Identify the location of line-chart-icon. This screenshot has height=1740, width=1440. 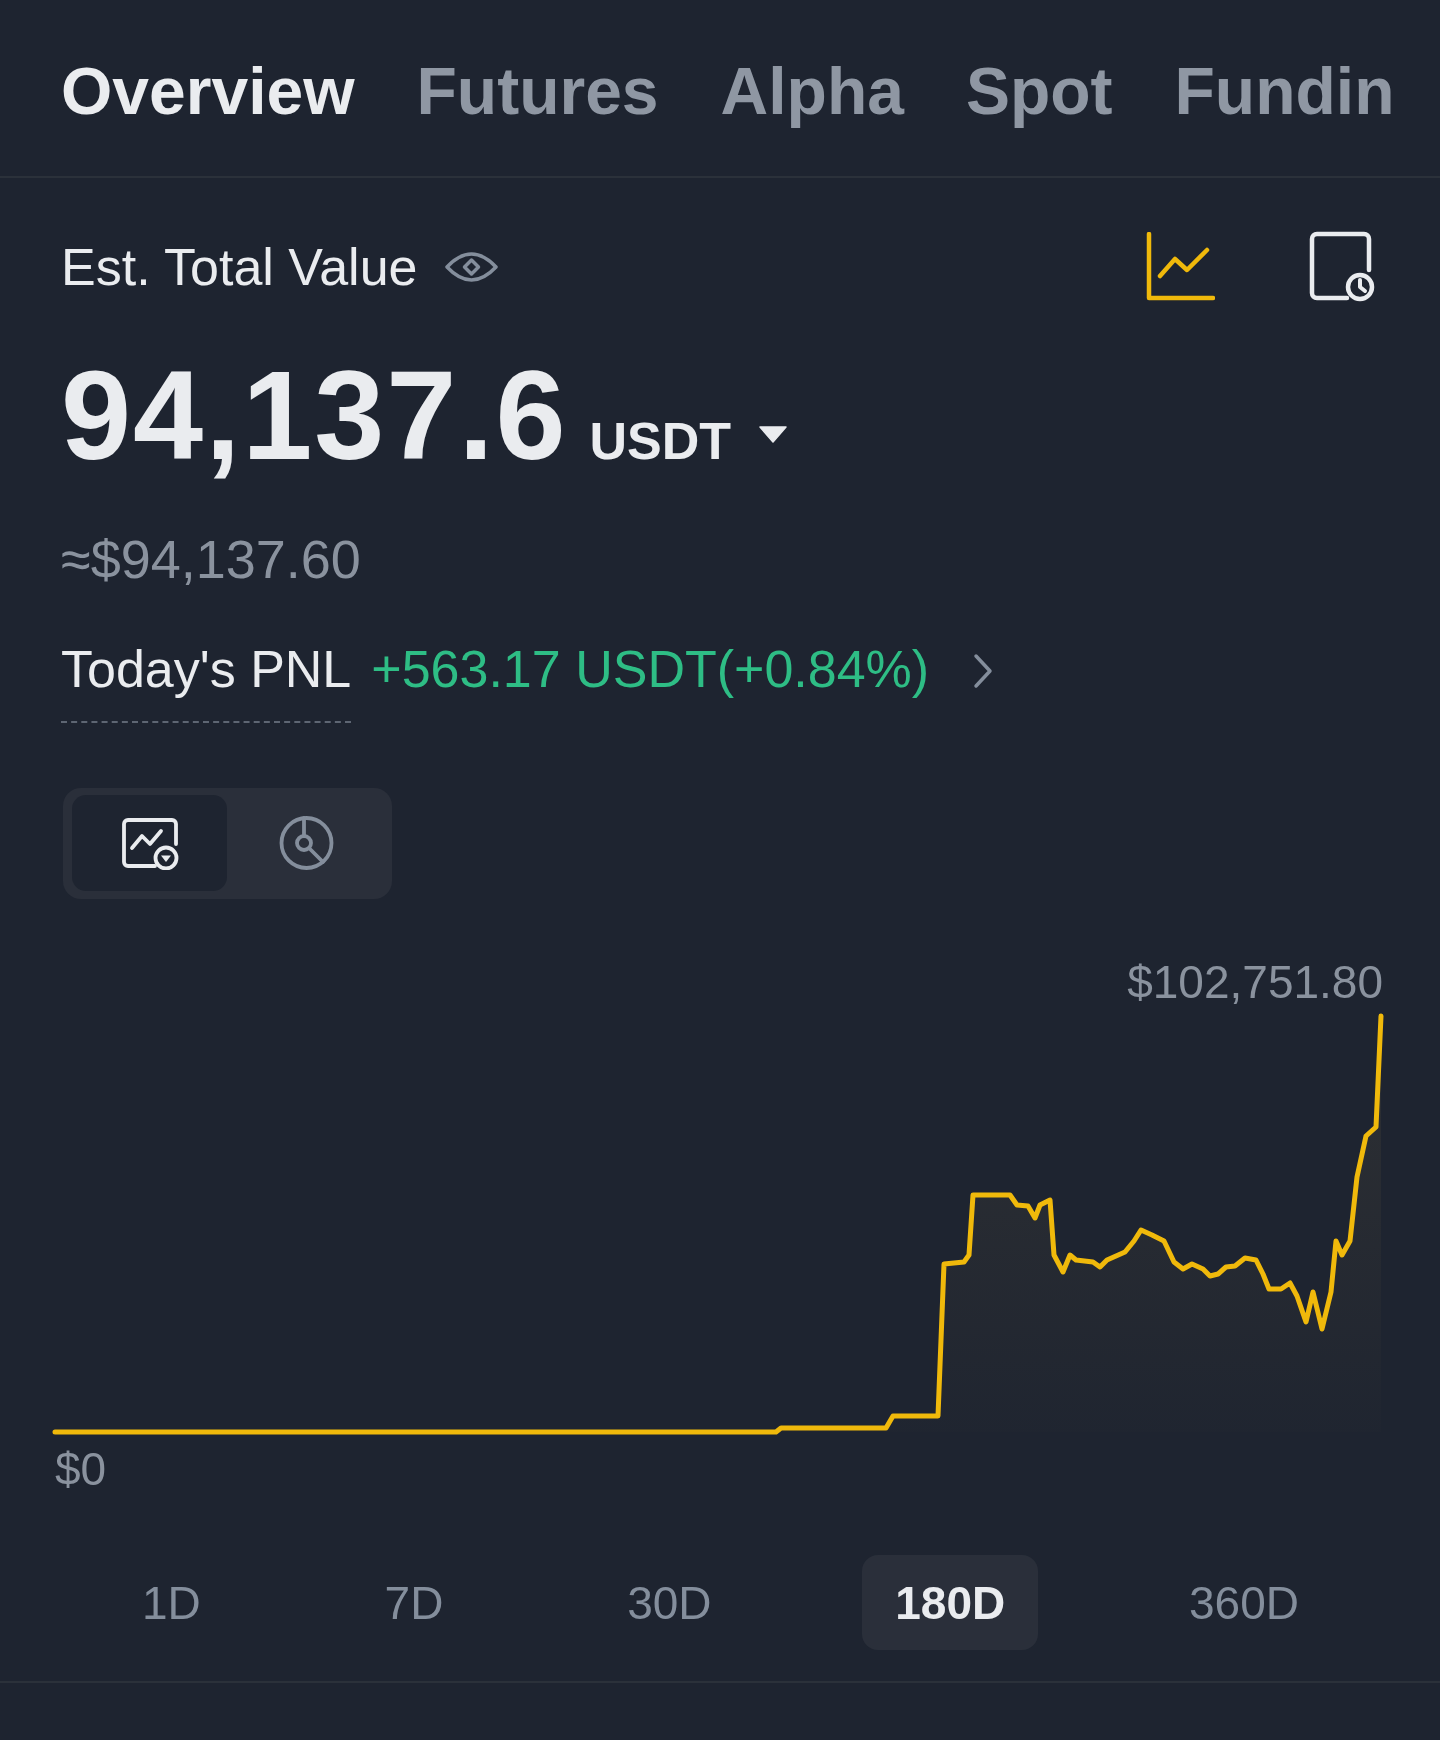
(1180, 266).